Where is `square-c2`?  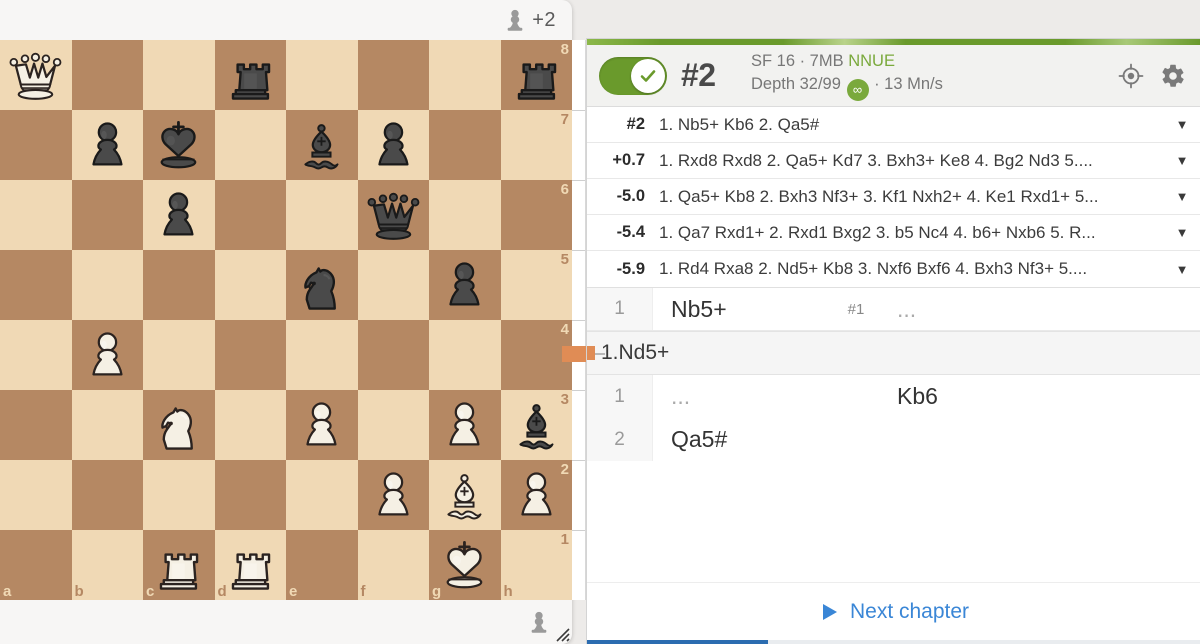
square-c2 is located at coordinates (179, 495).